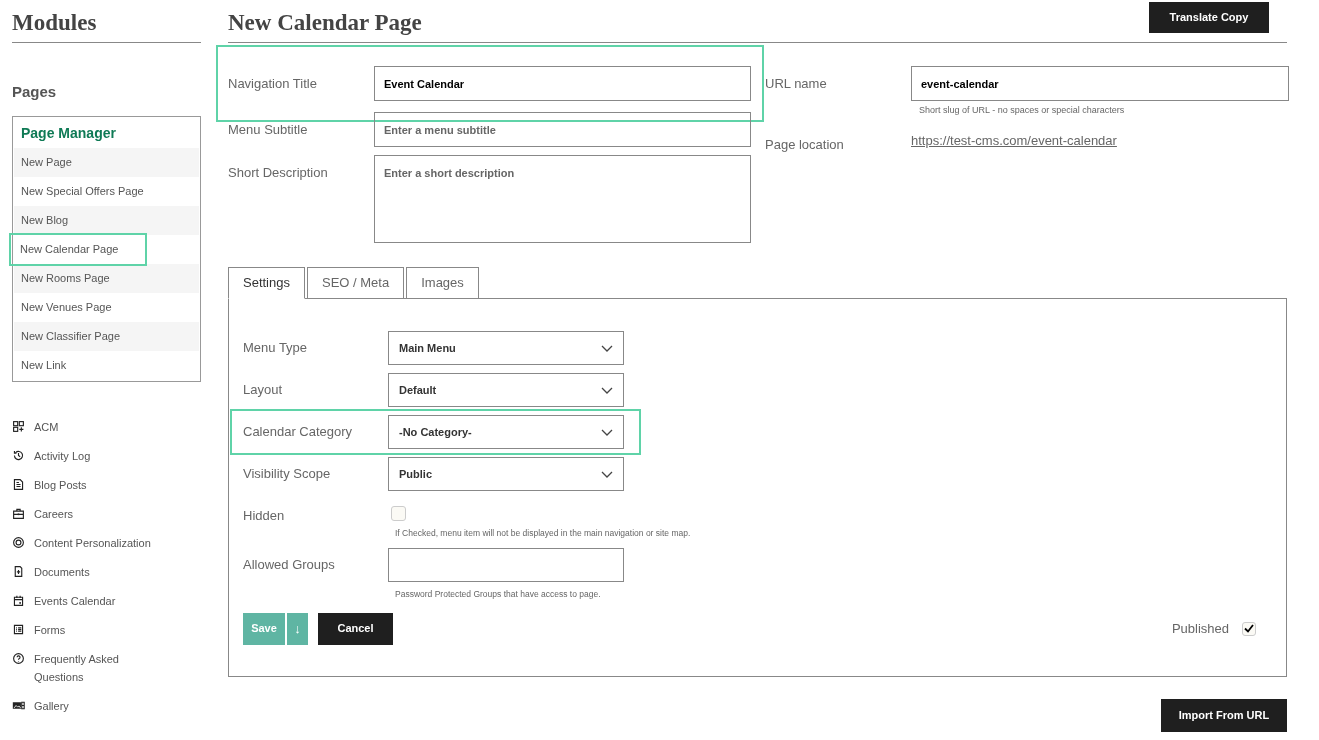  Describe the element at coordinates (268, 130) in the screenshot. I see `field-label: Menu Subtitle` at that location.